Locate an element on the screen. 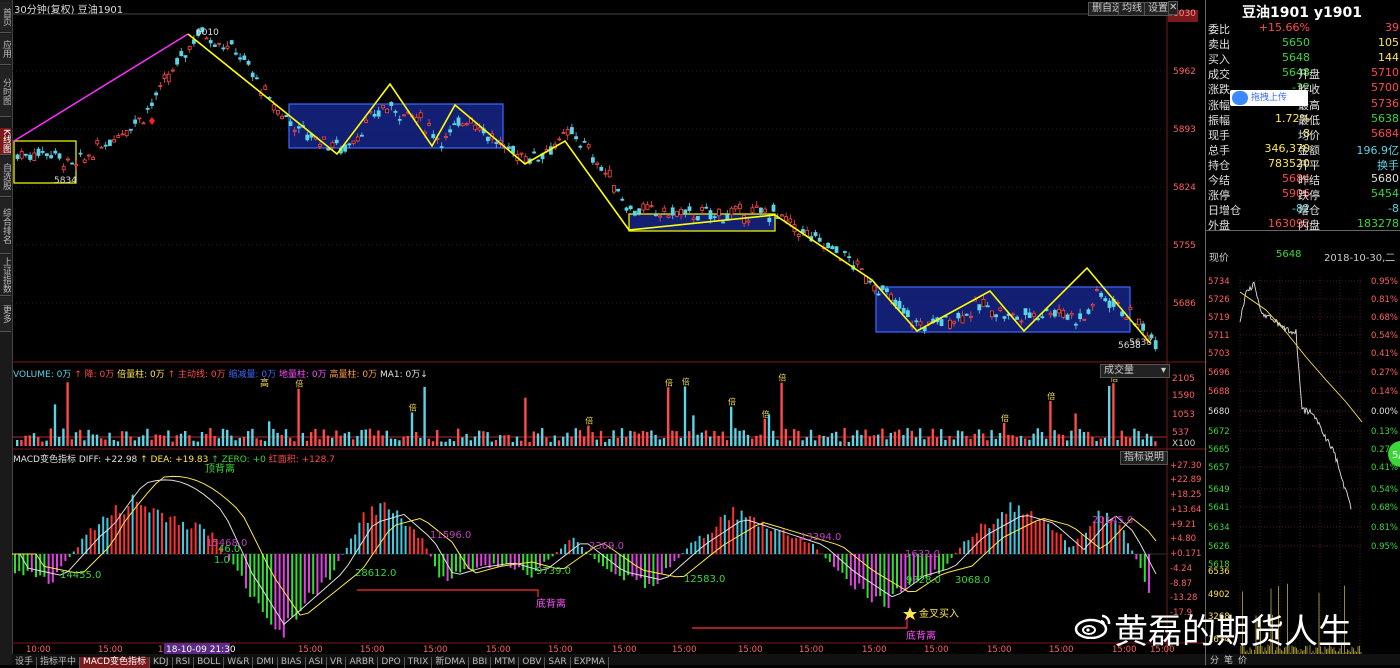 This screenshot has height=668, width=1400. macd-annotation: 1632.0 is located at coordinates (922, 554).